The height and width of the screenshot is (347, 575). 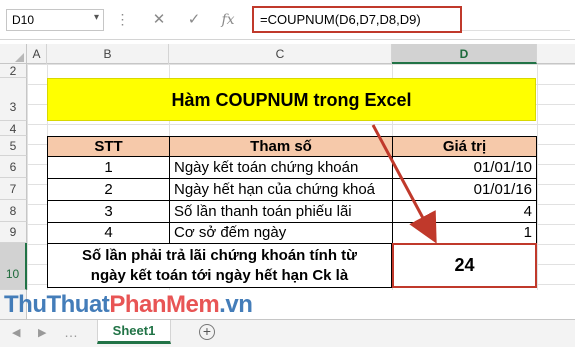 What do you see at coordinates (464, 167) in the screenshot?
I see `table-cell-value: 01/01/10` at bounding box center [464, 167].